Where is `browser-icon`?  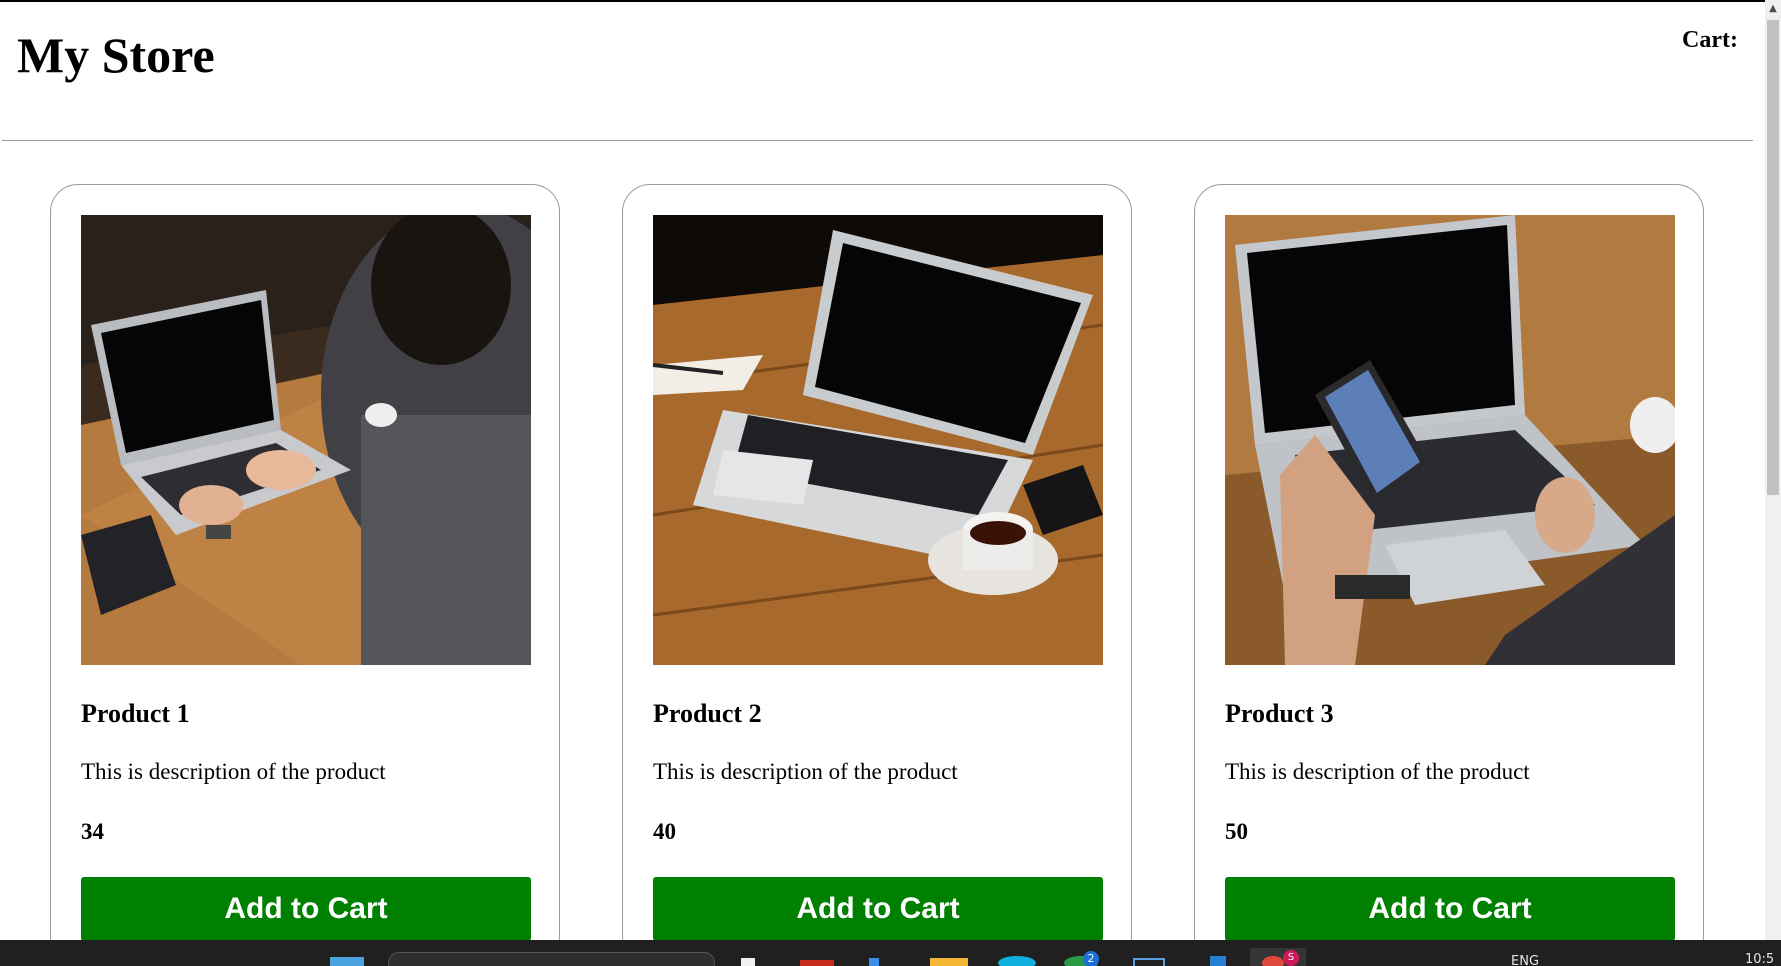 browser-icon is located at coordinates (1273, 961).